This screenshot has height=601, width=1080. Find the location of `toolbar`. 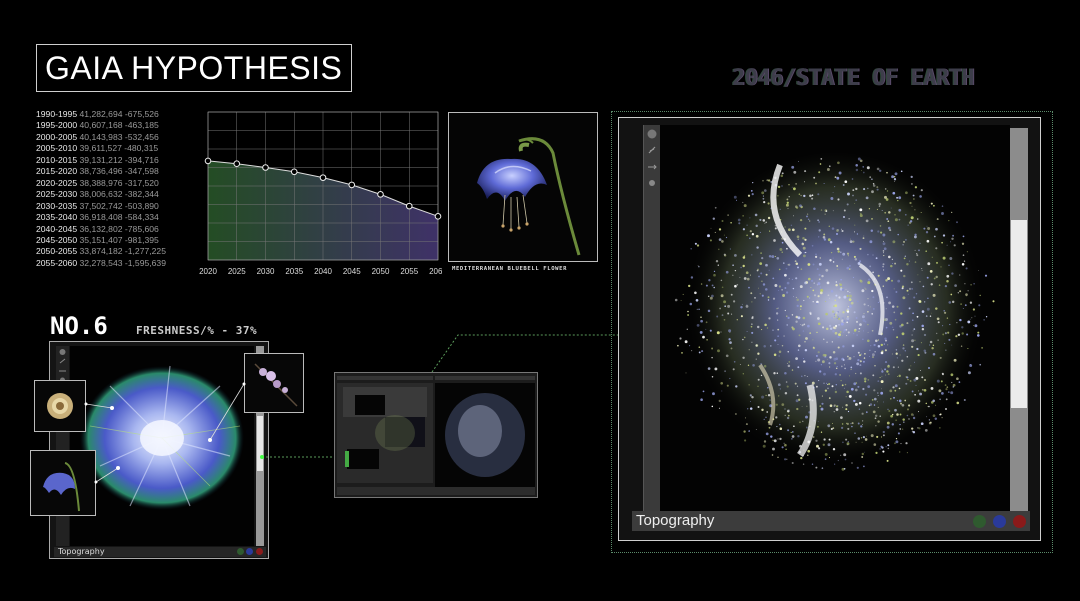

toolbar is located at coordinates (651, 320).